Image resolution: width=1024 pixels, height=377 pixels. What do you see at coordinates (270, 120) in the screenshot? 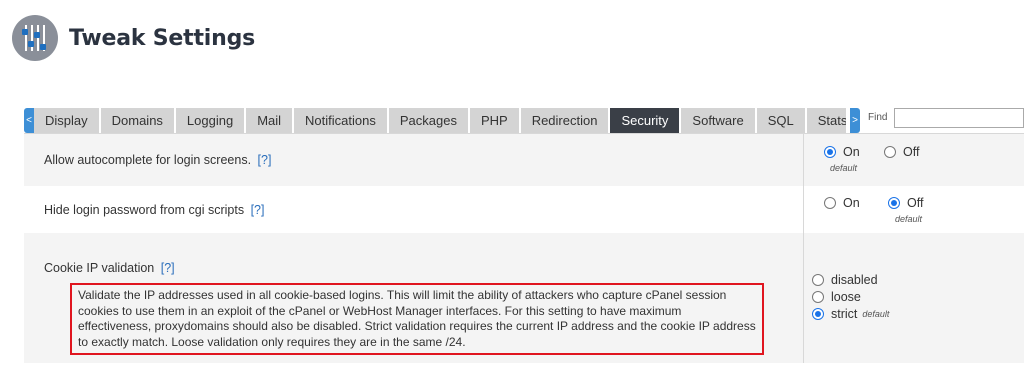
I see `tab-mail: Mail` at bounding box center [270, 120].